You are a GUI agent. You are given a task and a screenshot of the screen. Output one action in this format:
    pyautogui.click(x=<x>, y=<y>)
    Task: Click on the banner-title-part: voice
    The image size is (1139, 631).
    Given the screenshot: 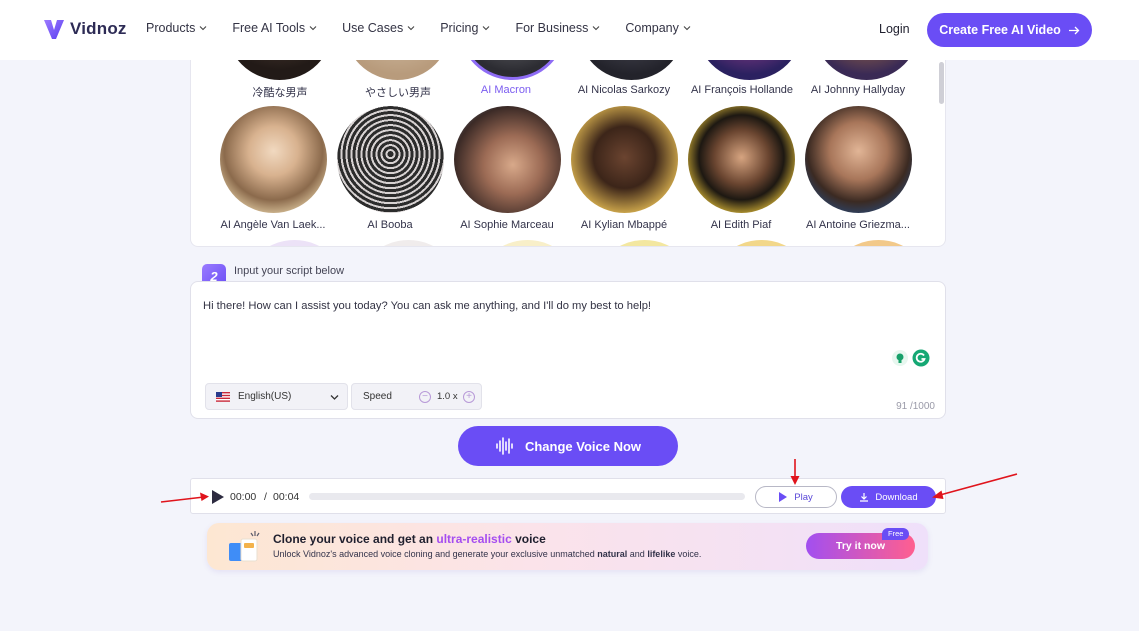 What is the action you would take?
    pyautogui.click(x=528, y=539)
    